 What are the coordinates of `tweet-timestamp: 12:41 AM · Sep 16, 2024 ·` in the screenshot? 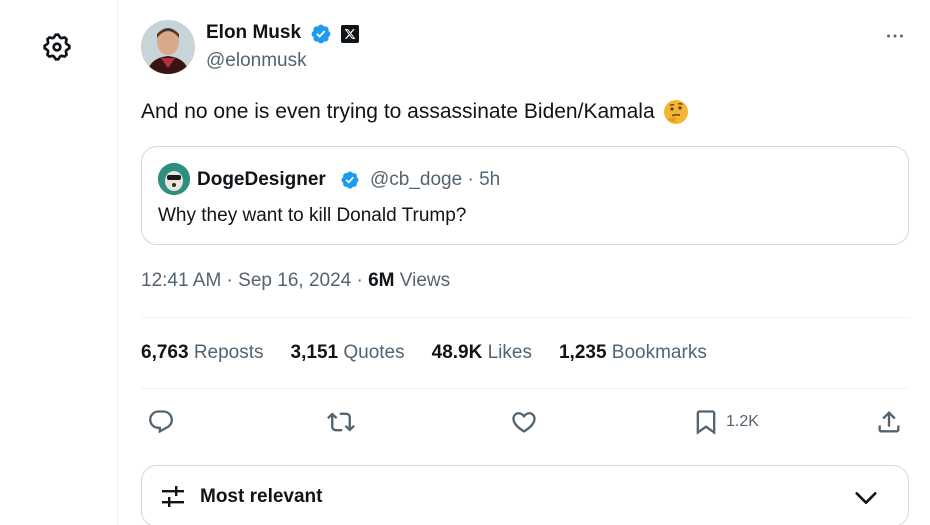 It's located at (254, 280).